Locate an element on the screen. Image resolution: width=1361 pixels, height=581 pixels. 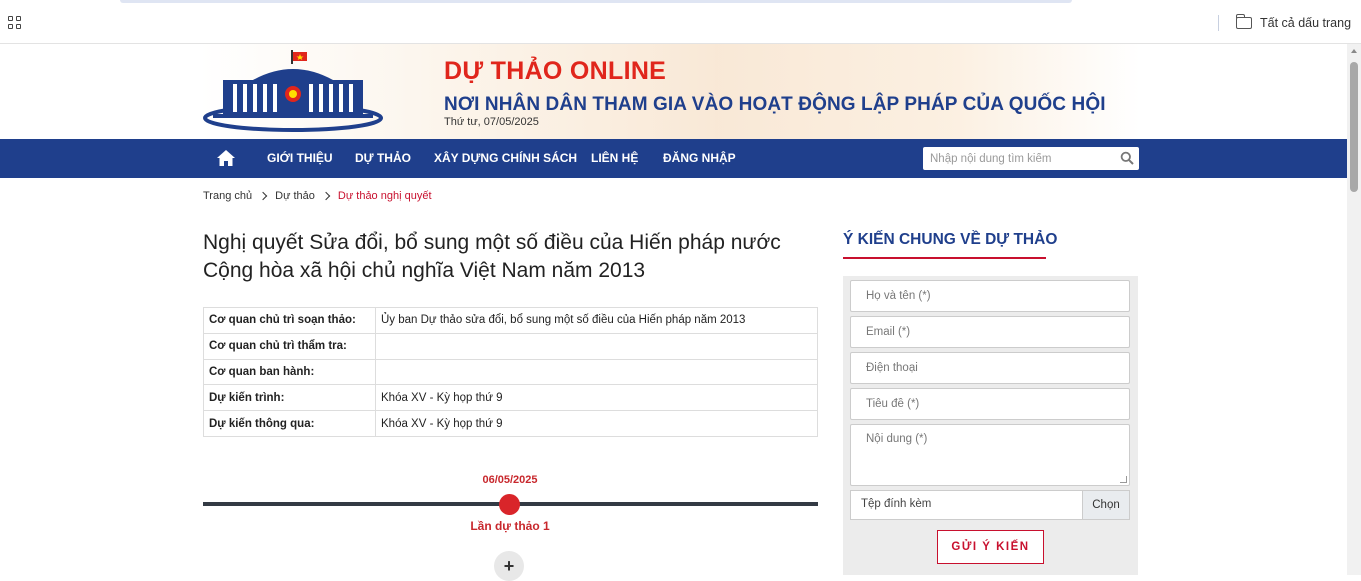
breadcrumb-drafts: Dự thảo is located at coordinates (295, 196).